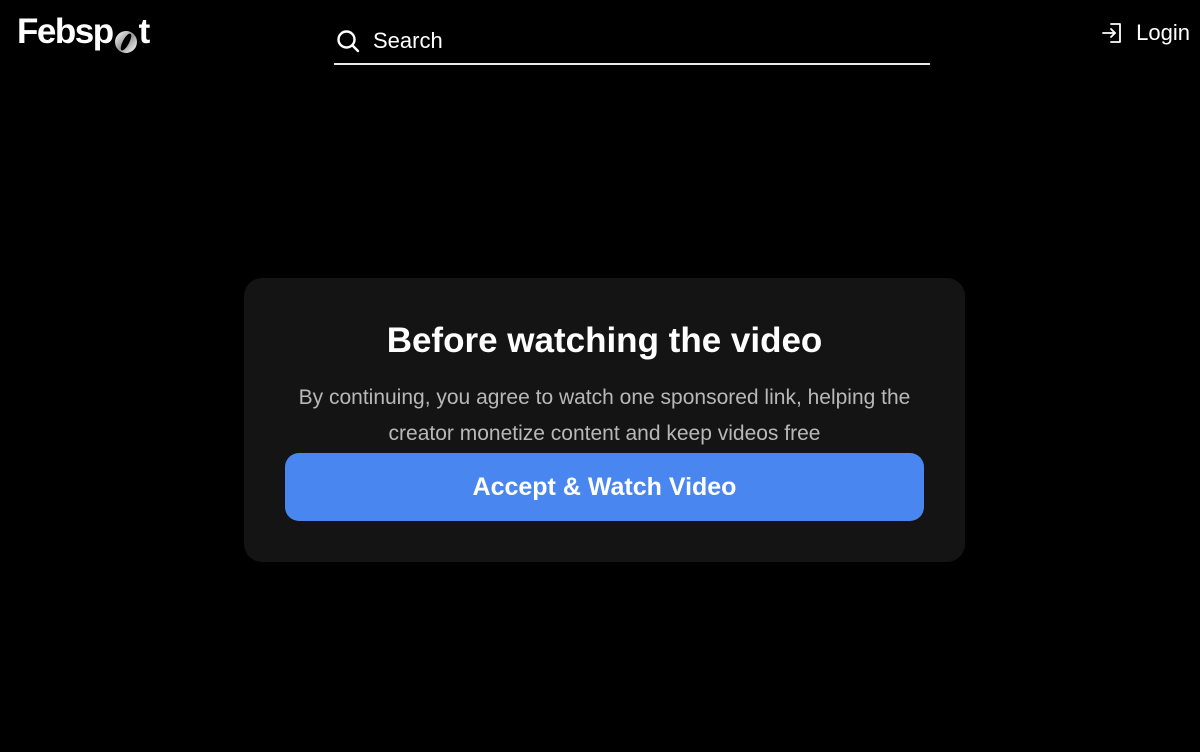  I want to click on login-label: Login, so click(1163, 32).